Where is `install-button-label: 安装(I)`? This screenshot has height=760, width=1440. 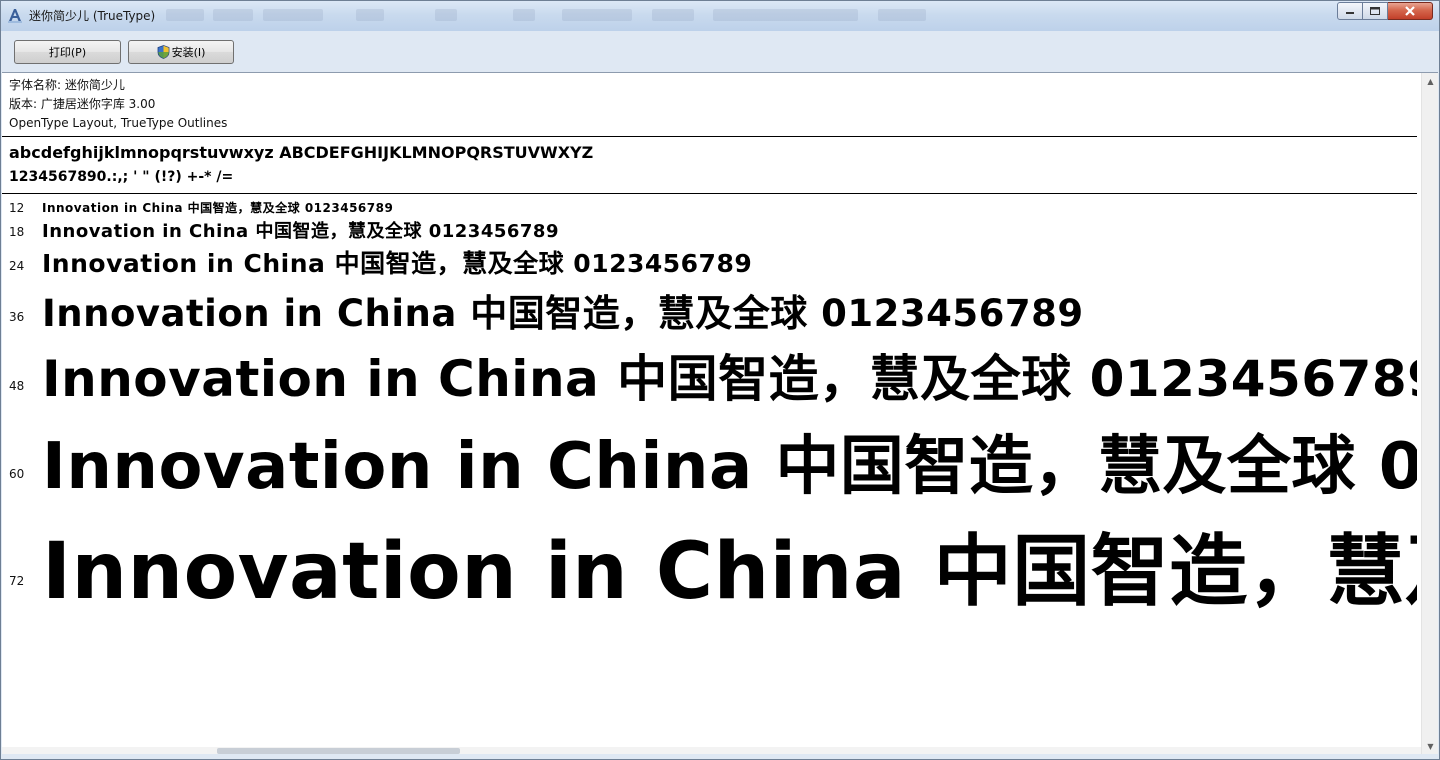
install-button-label: 安装(I) is located at coordinates (188, 52).